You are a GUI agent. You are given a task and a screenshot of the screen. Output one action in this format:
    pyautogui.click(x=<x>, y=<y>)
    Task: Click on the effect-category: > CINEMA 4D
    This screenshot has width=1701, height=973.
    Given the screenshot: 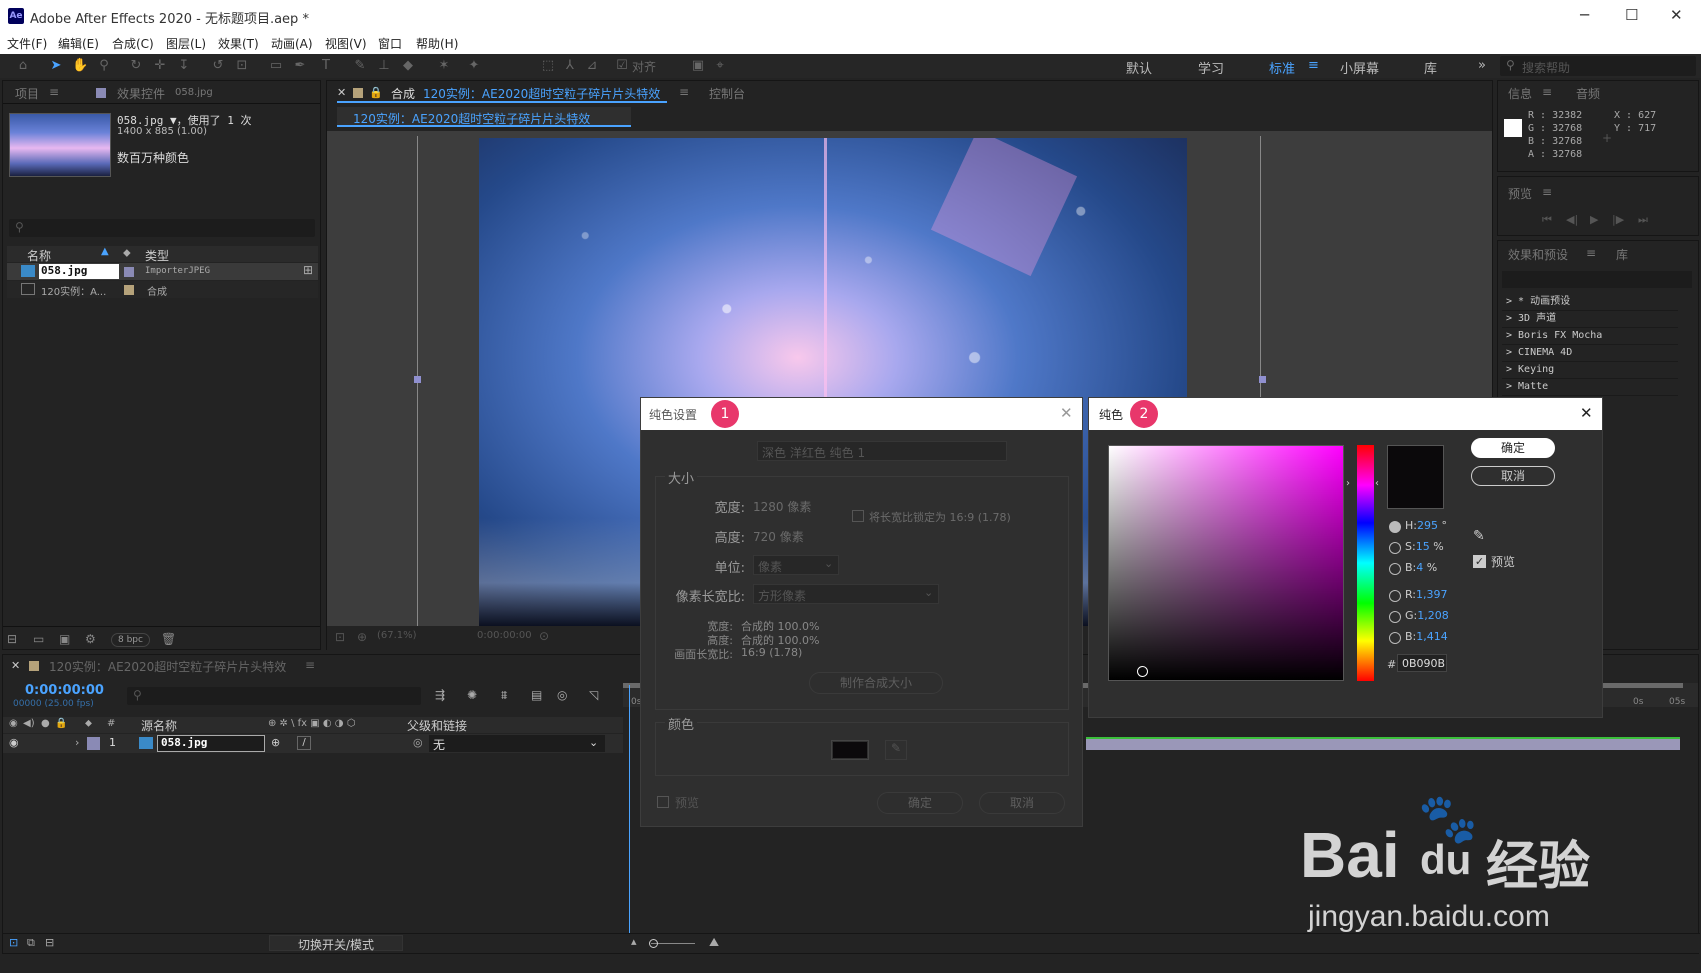 What is the action you would take?
    pyautogui.click(x=1590, y=353)
    